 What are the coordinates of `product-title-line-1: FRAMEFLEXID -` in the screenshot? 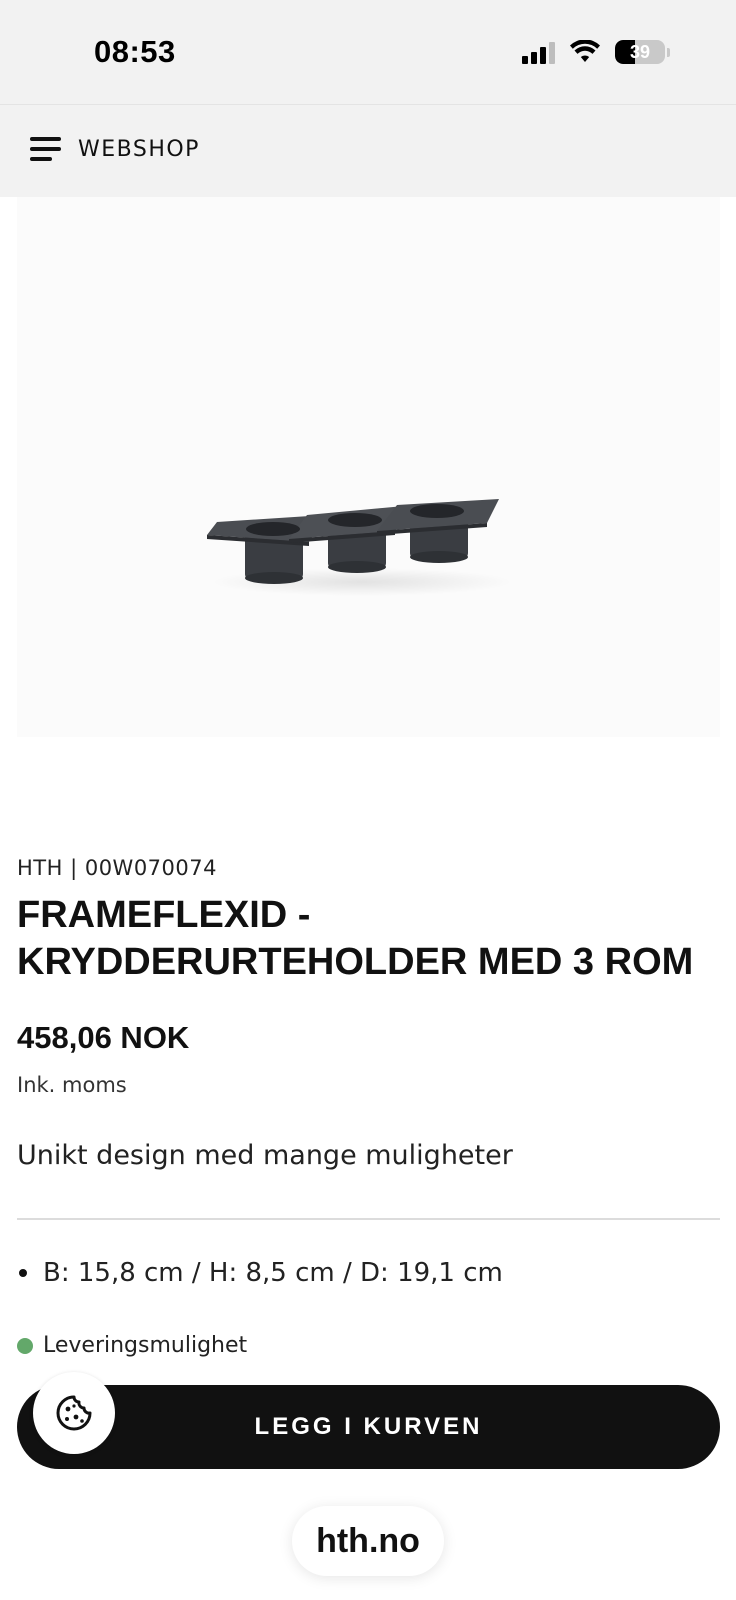 It's located at (164, 915).